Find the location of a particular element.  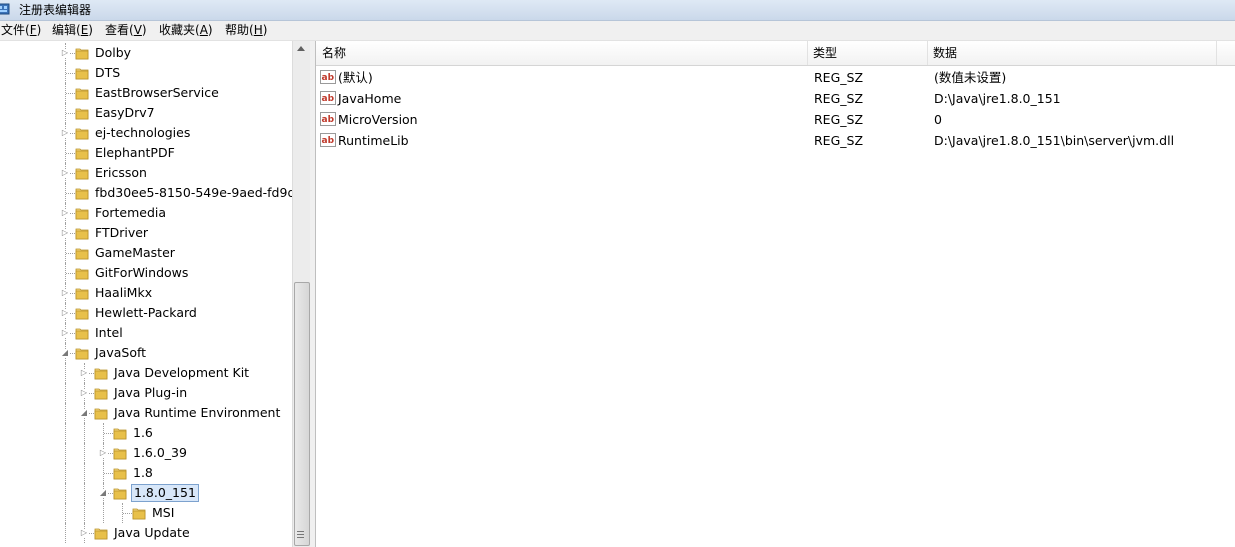

tree-item: fbd30ee5-8150-549e-9aed-fd9d44 is located at coordinates (146, 193).